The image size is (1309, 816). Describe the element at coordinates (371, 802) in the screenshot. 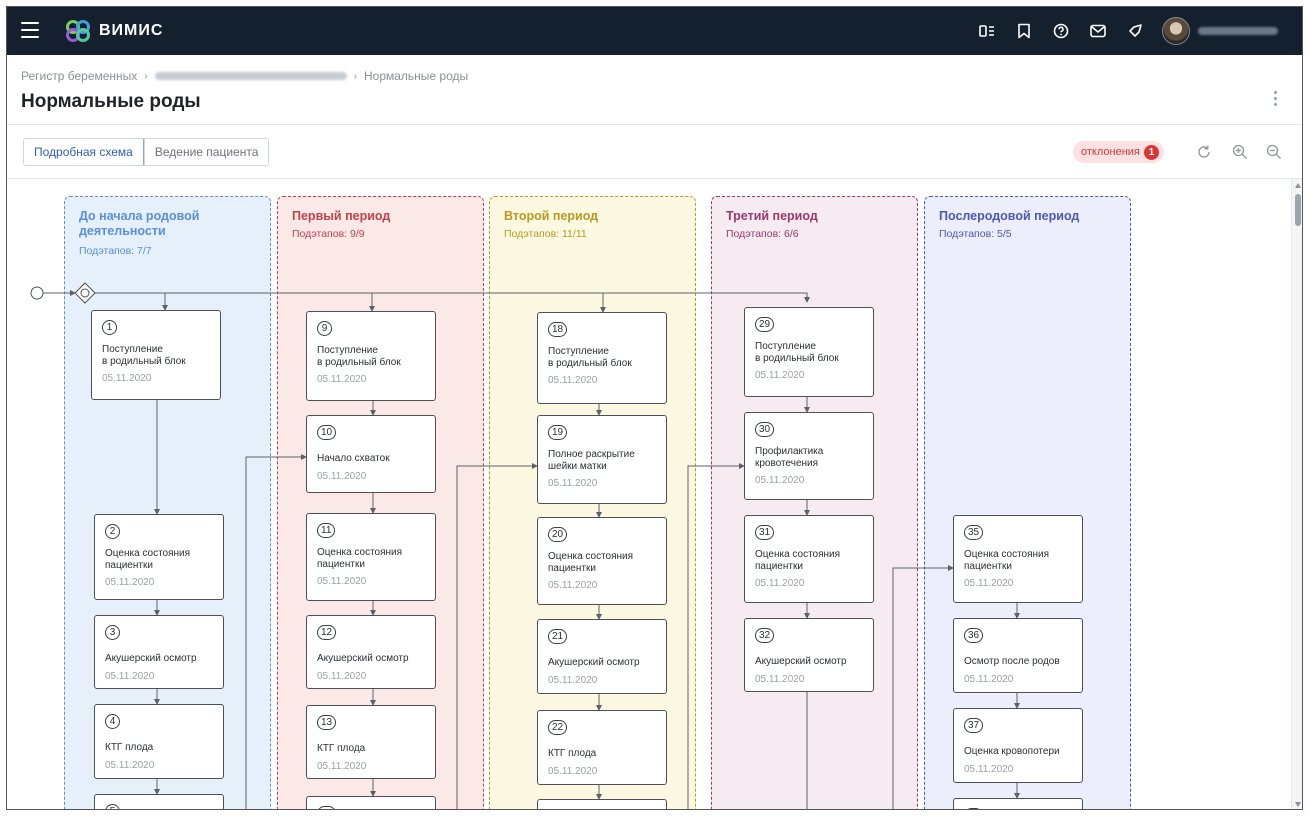

I see `step-card: 14` at that location.